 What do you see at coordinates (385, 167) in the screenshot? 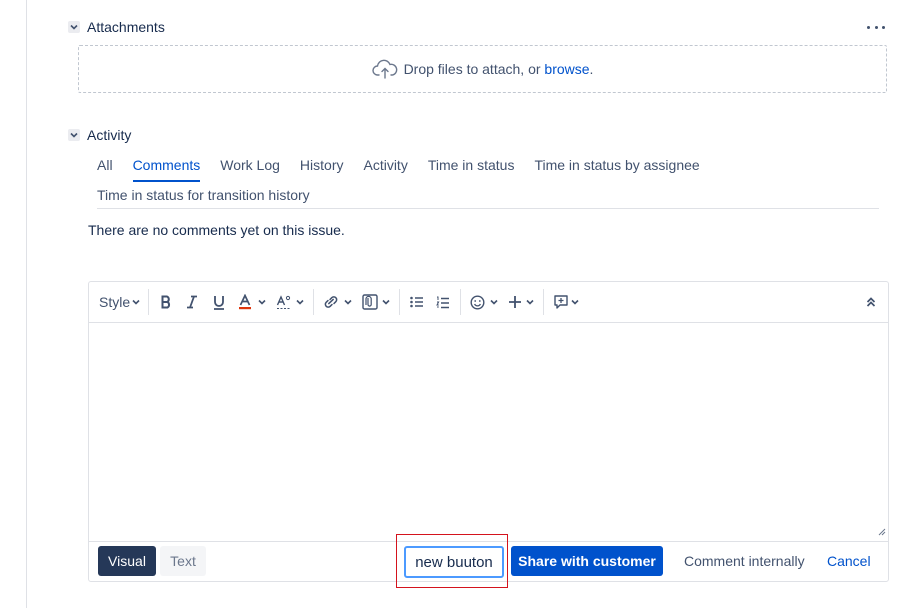
I see `tab-activity: Activity` at bounding box center [385, 167].